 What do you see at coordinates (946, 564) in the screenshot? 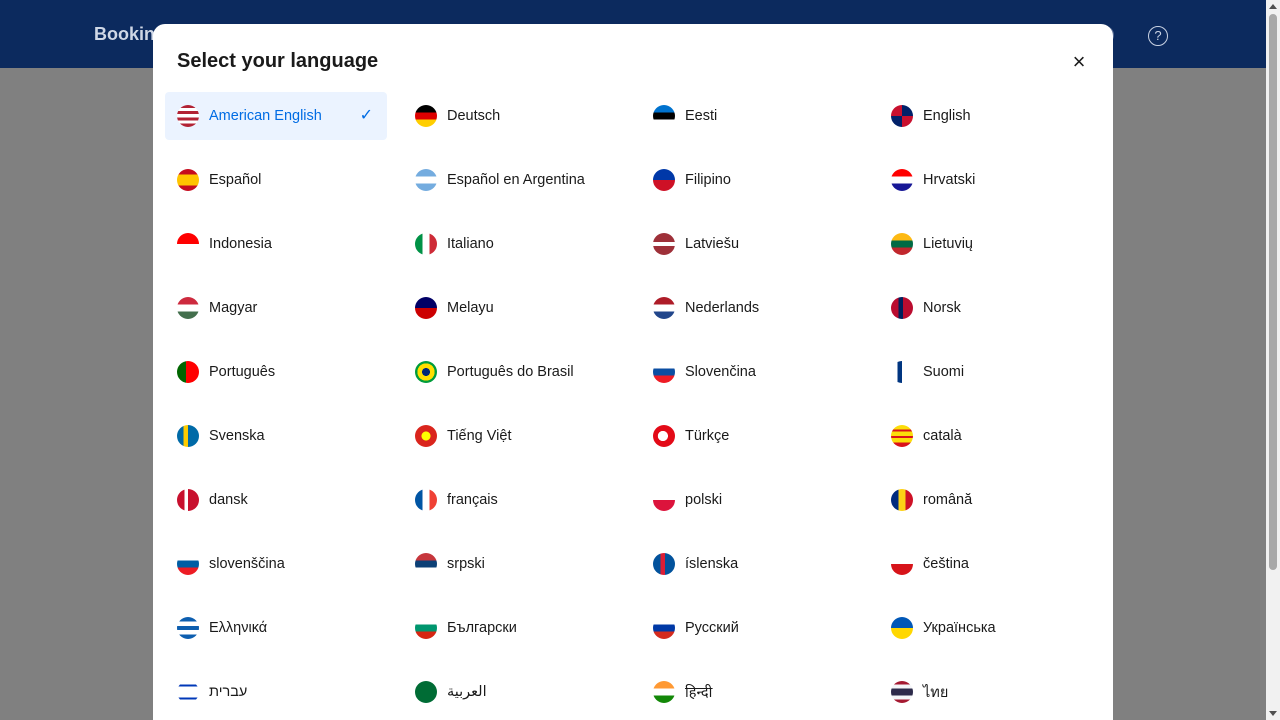
I see `language-label: čeština` at bounding box center [946, 564].